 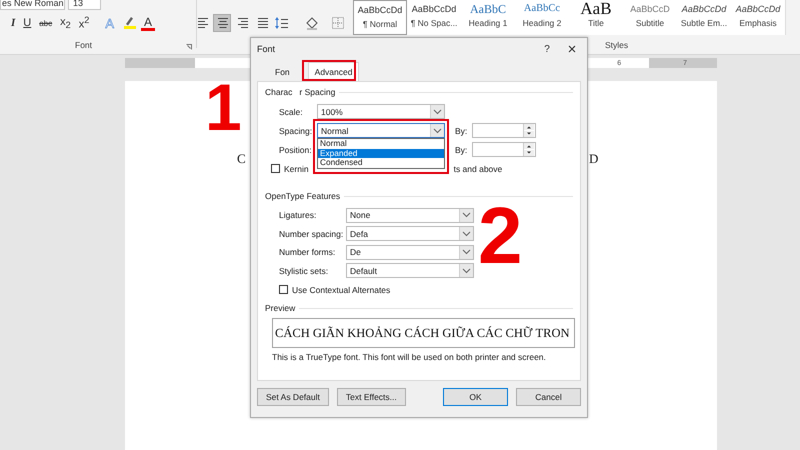 I want to click on group-label: Font, so click(x=83, y=45).